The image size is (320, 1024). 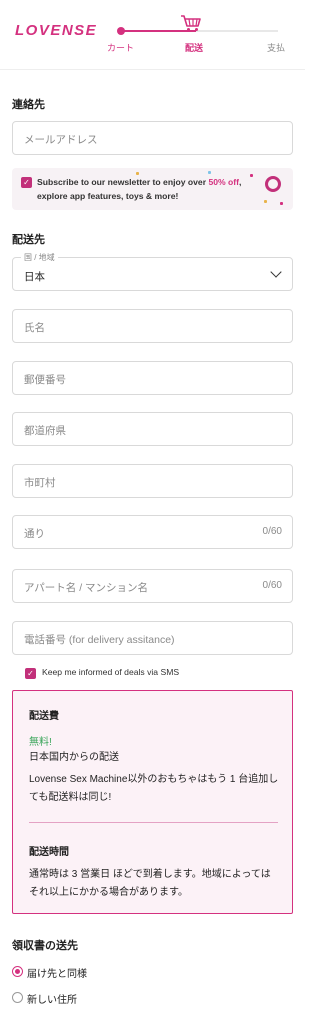 What do you see at coordinates (34, 328) in the screenshot?
I see `name-placeholder: 氏名` at bounding box center [34, 328].